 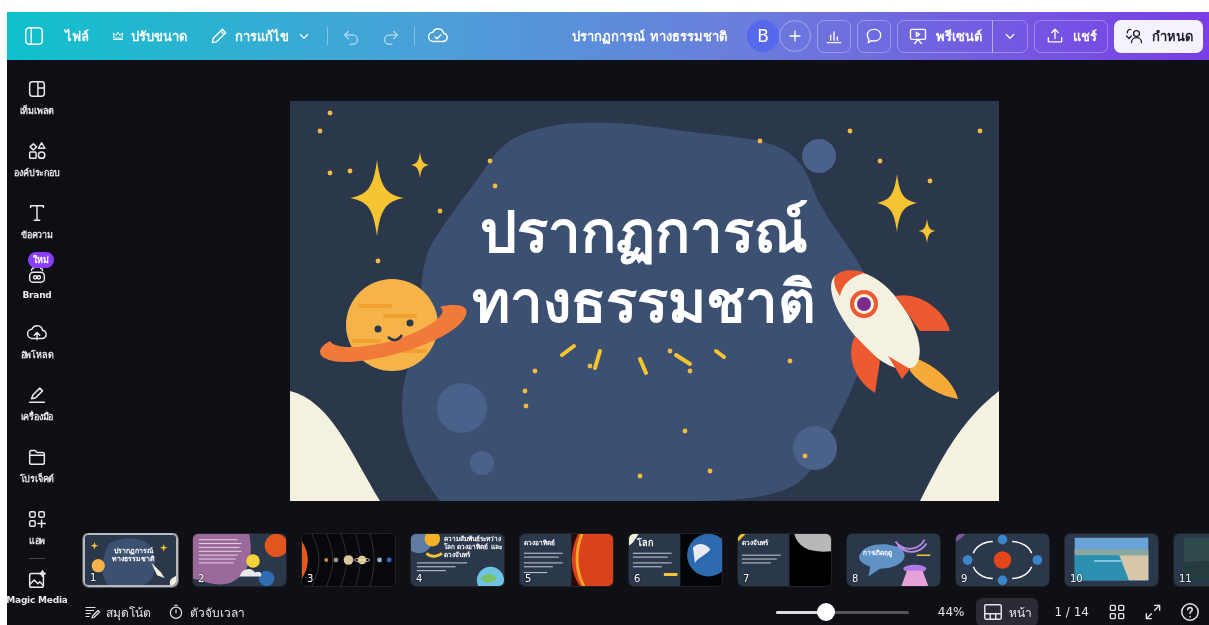 I want to click on page-thumbnail: 9, so click(x=1002, y=560).